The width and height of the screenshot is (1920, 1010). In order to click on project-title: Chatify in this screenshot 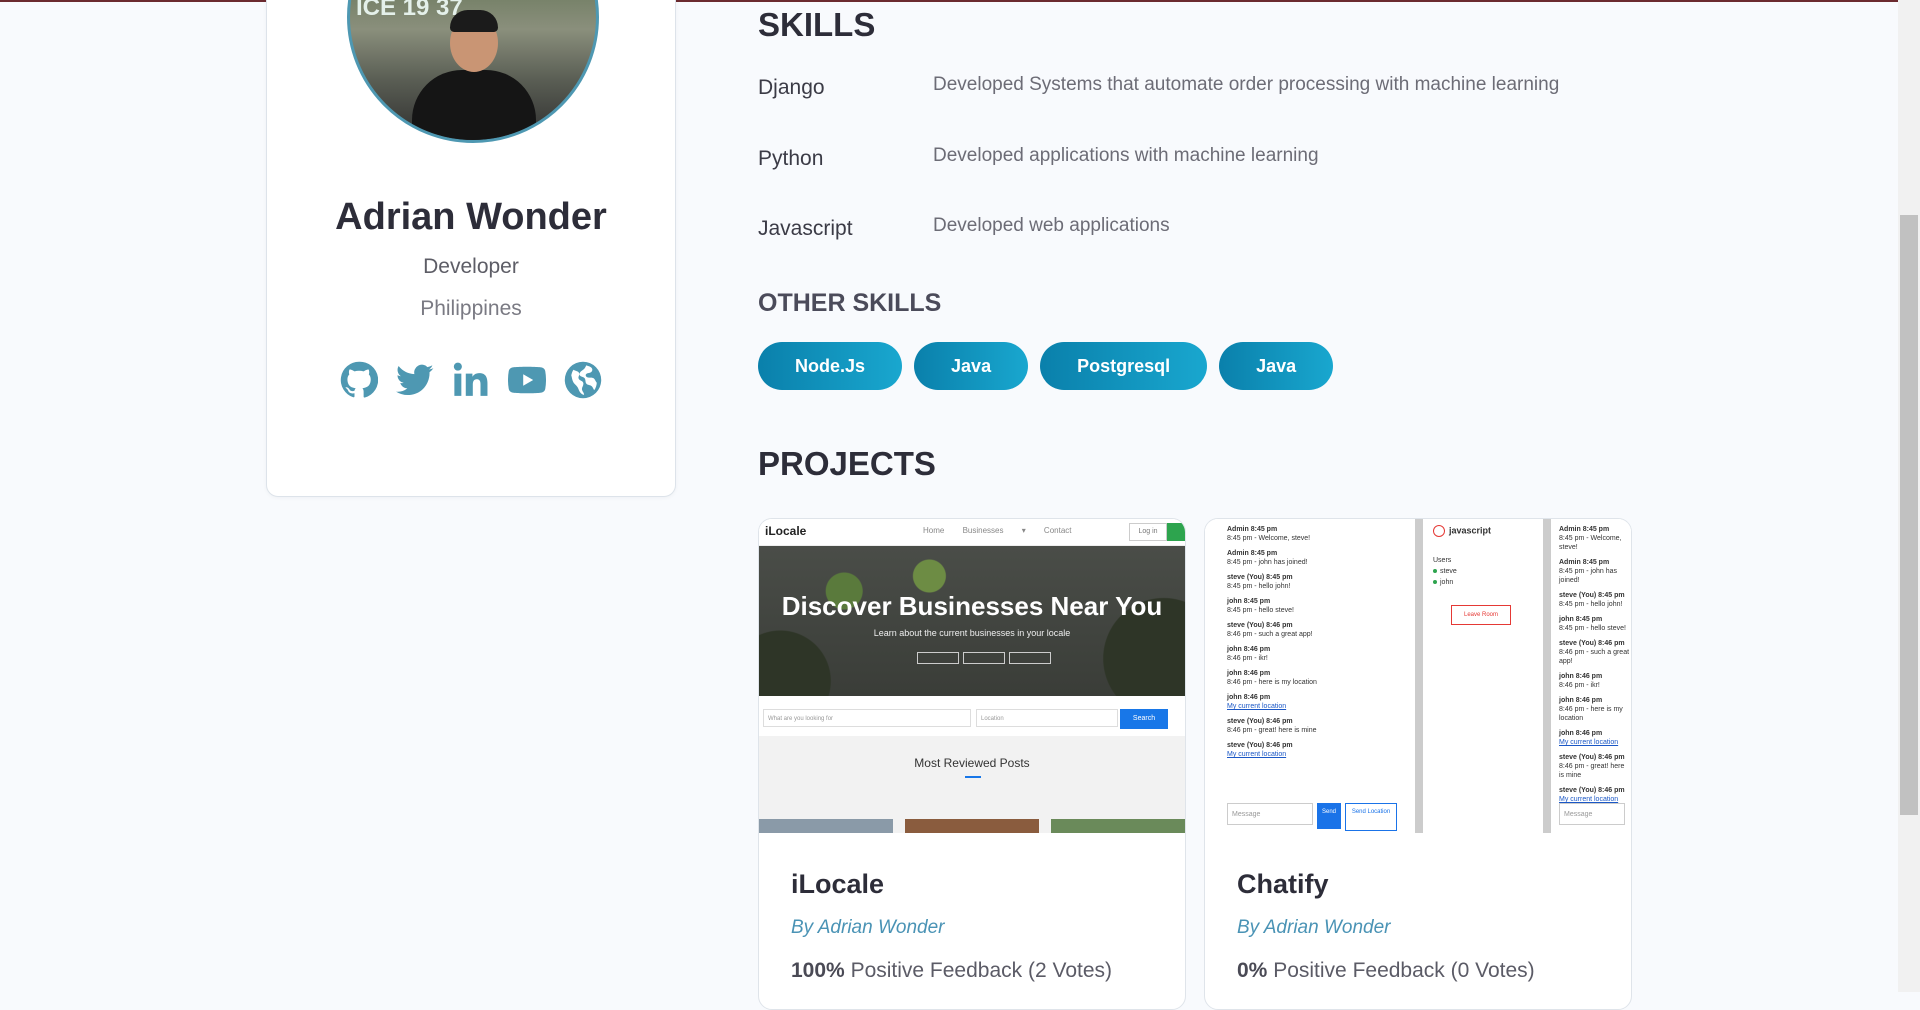, I will do `click(1283, 884)`.